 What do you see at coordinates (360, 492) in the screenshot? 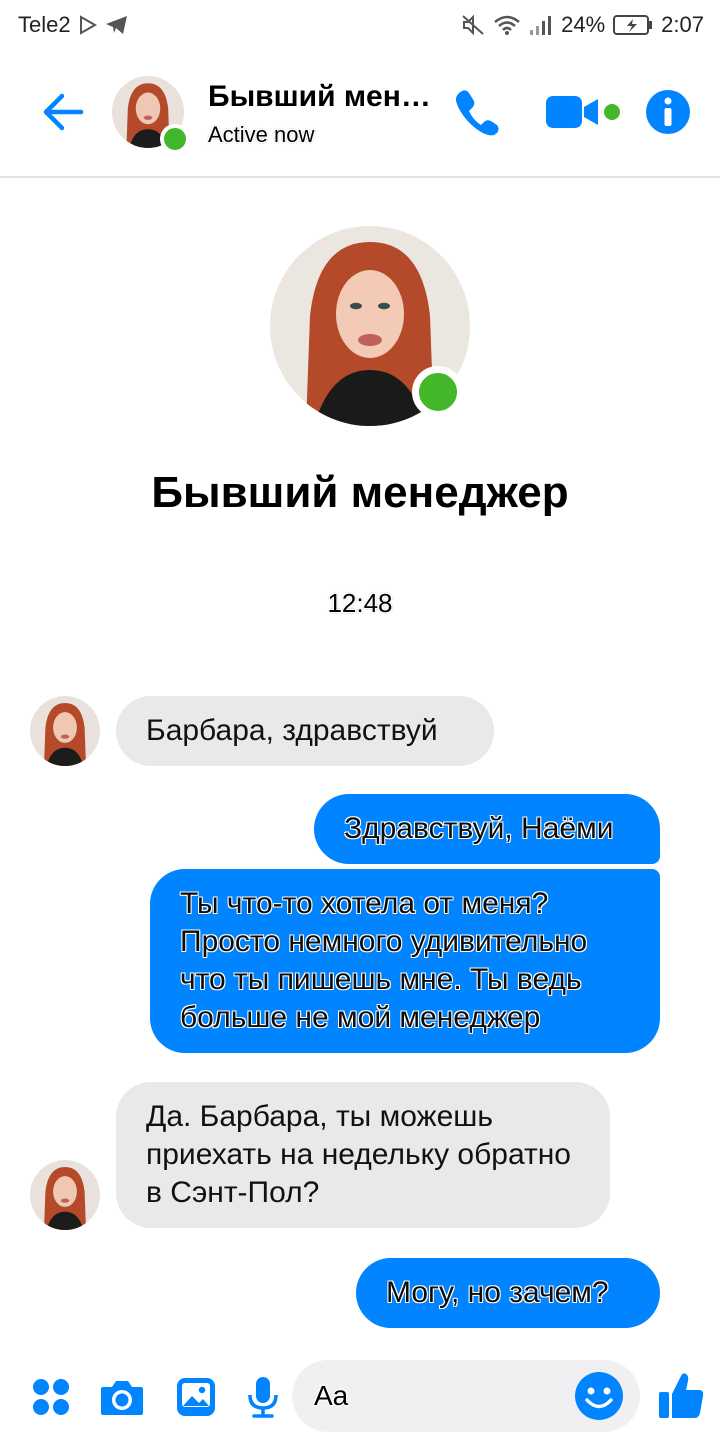
I see `profile-name: Бывший менеджер` at bounding box center [360, 492].